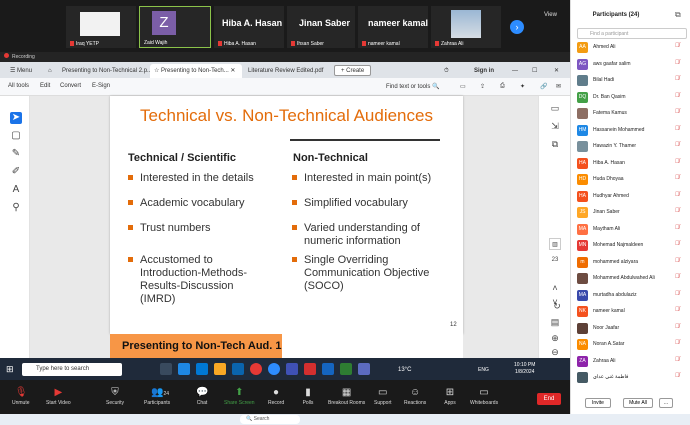 The width and height of the screenshot is (690, 425). Describe the element at coordinates (633, 97) in the screenshot. I see `participant-row: DQ Dr. Ban Qasim 🎙̸` at that location.